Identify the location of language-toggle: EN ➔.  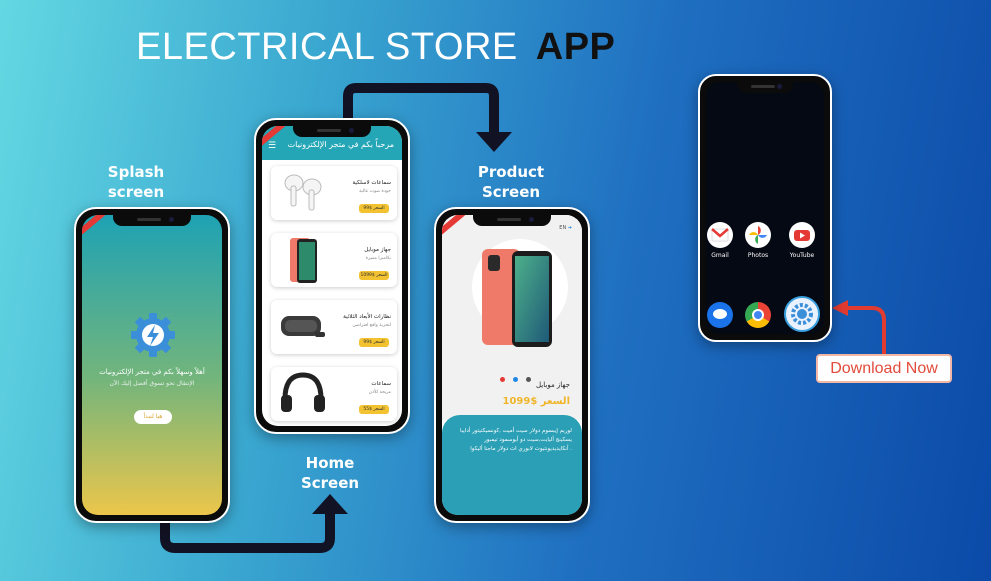
(565, 228).